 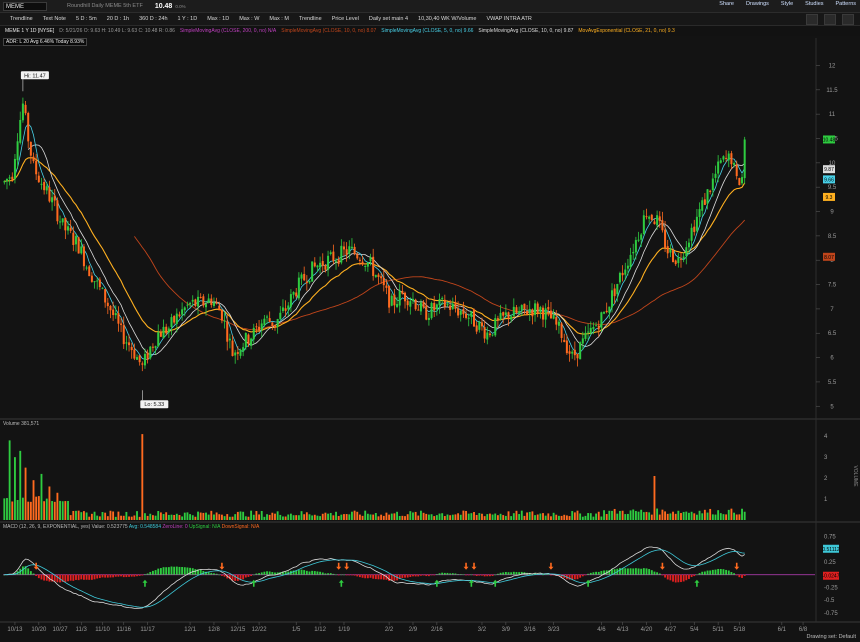 What do you see at coordinates (832, 91) in the screenshot?
I see `price-tick-label: 11.5` at bounding box center [832, 91].